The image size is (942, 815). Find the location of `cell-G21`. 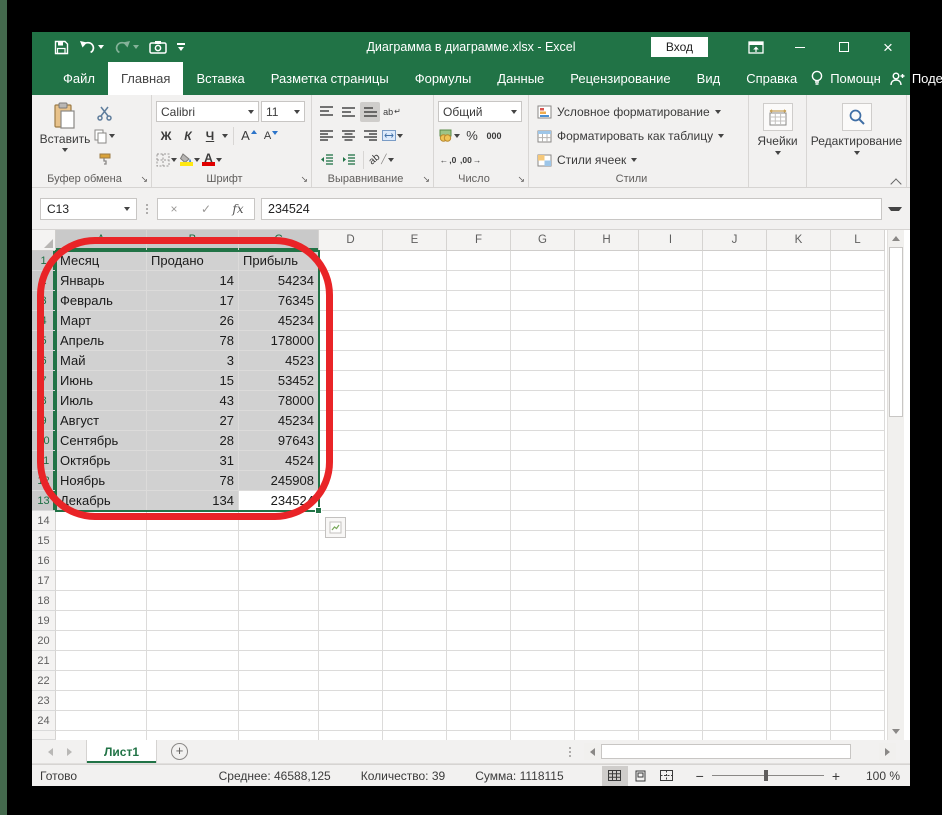

cell-G21 is located at coordinates (543, 661).